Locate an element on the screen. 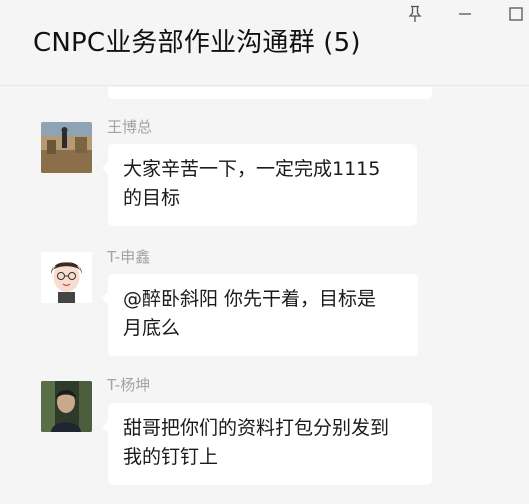 The height and width of the screenshot is (504, 529). message-text-line: 大家辛苦一下，一定完成1115 is located at coordinates (252, 169).